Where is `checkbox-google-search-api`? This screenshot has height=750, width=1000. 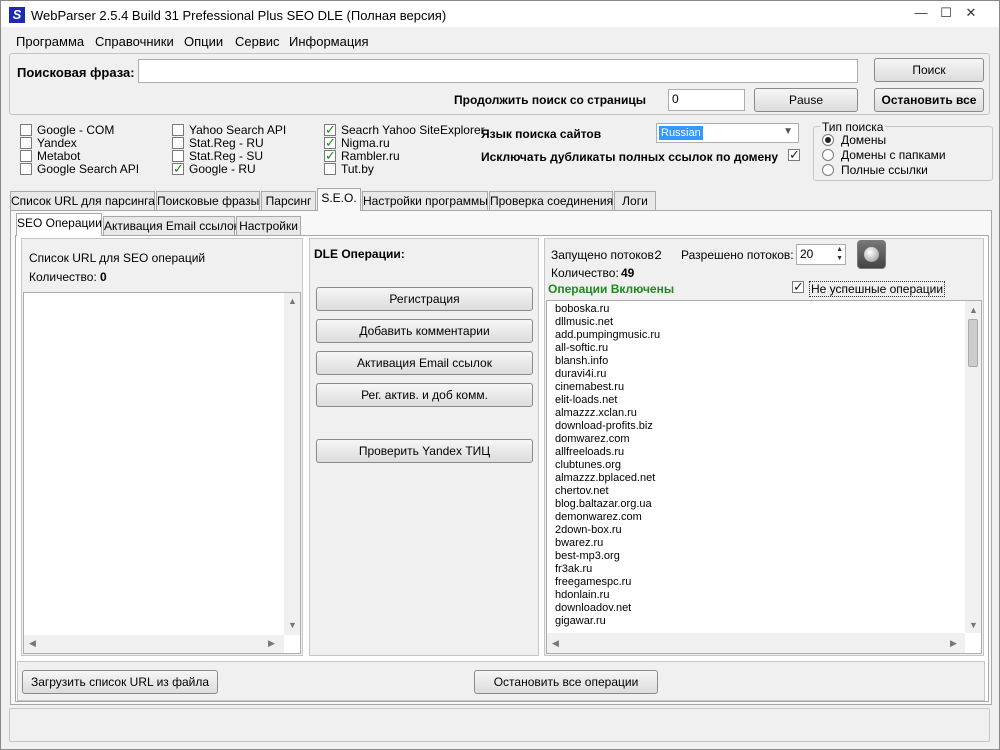
checkbox-google-search-api is located at coordinates (26, 169).